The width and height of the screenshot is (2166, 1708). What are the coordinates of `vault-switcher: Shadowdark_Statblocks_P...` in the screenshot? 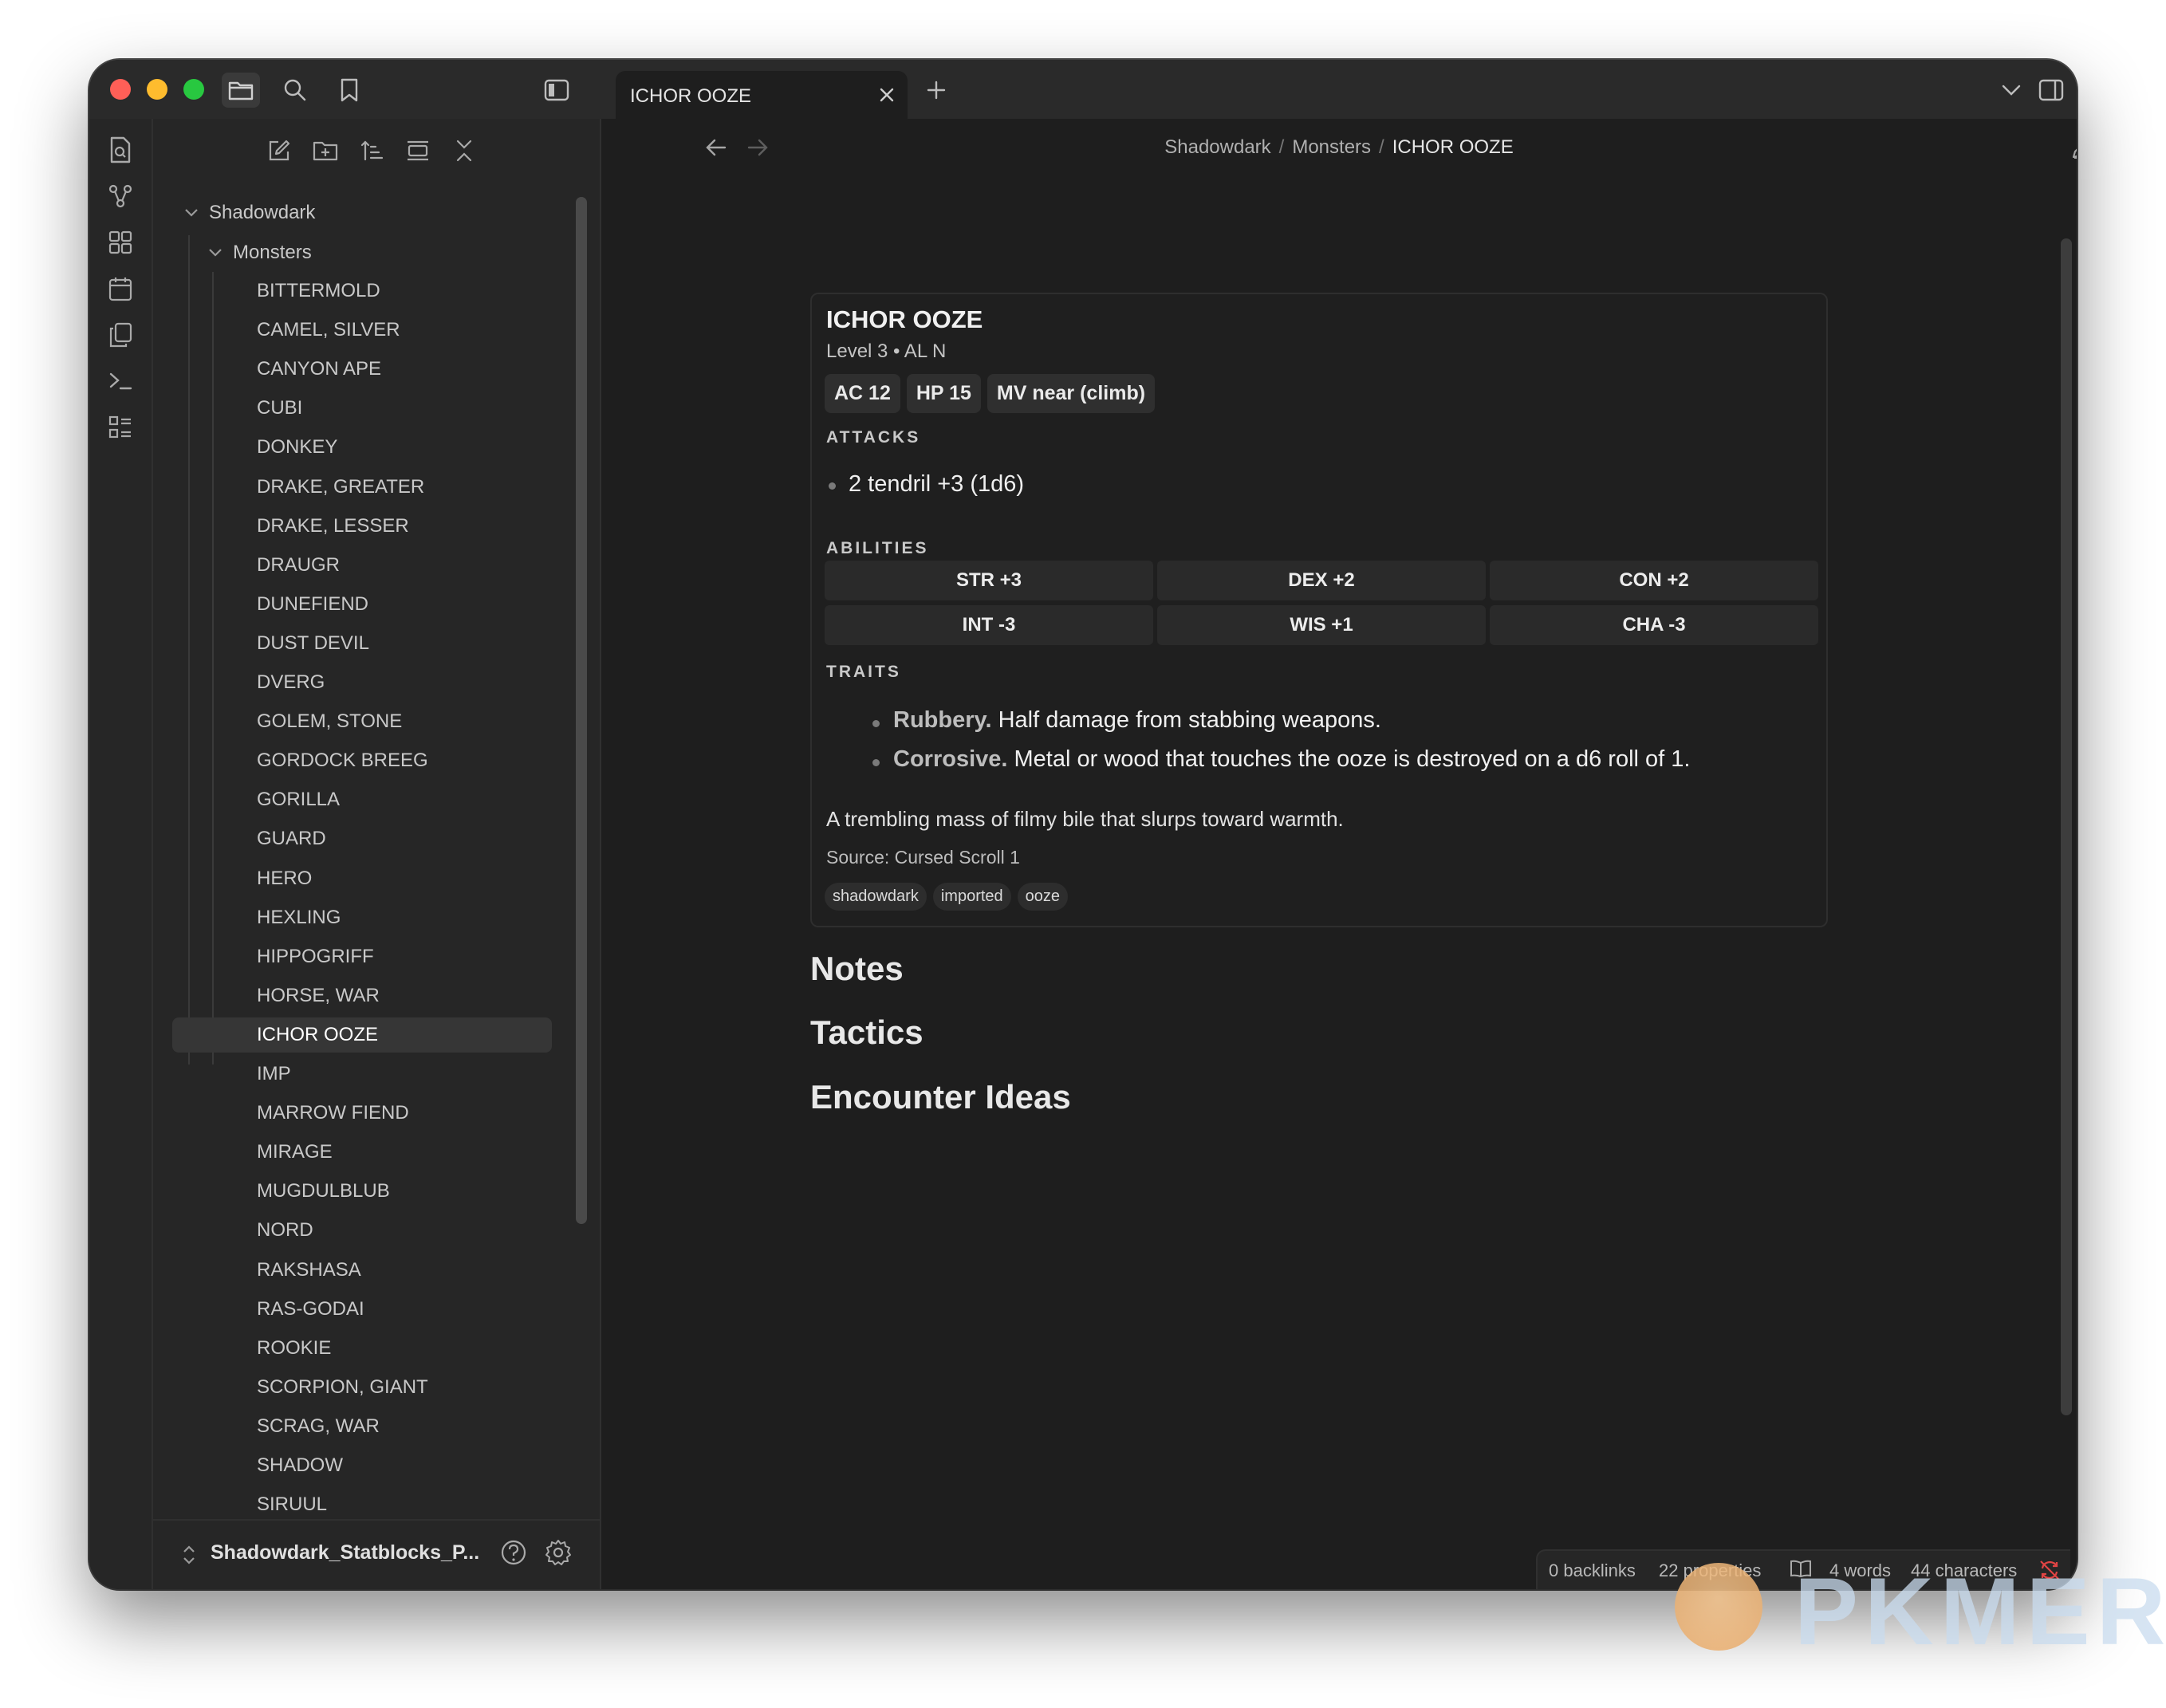 It's located at (377, 1554).